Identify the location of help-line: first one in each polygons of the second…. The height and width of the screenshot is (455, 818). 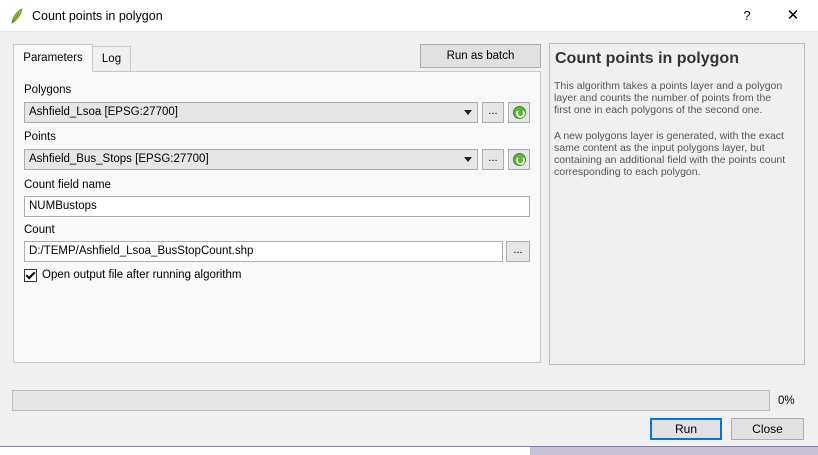
(658, 110).